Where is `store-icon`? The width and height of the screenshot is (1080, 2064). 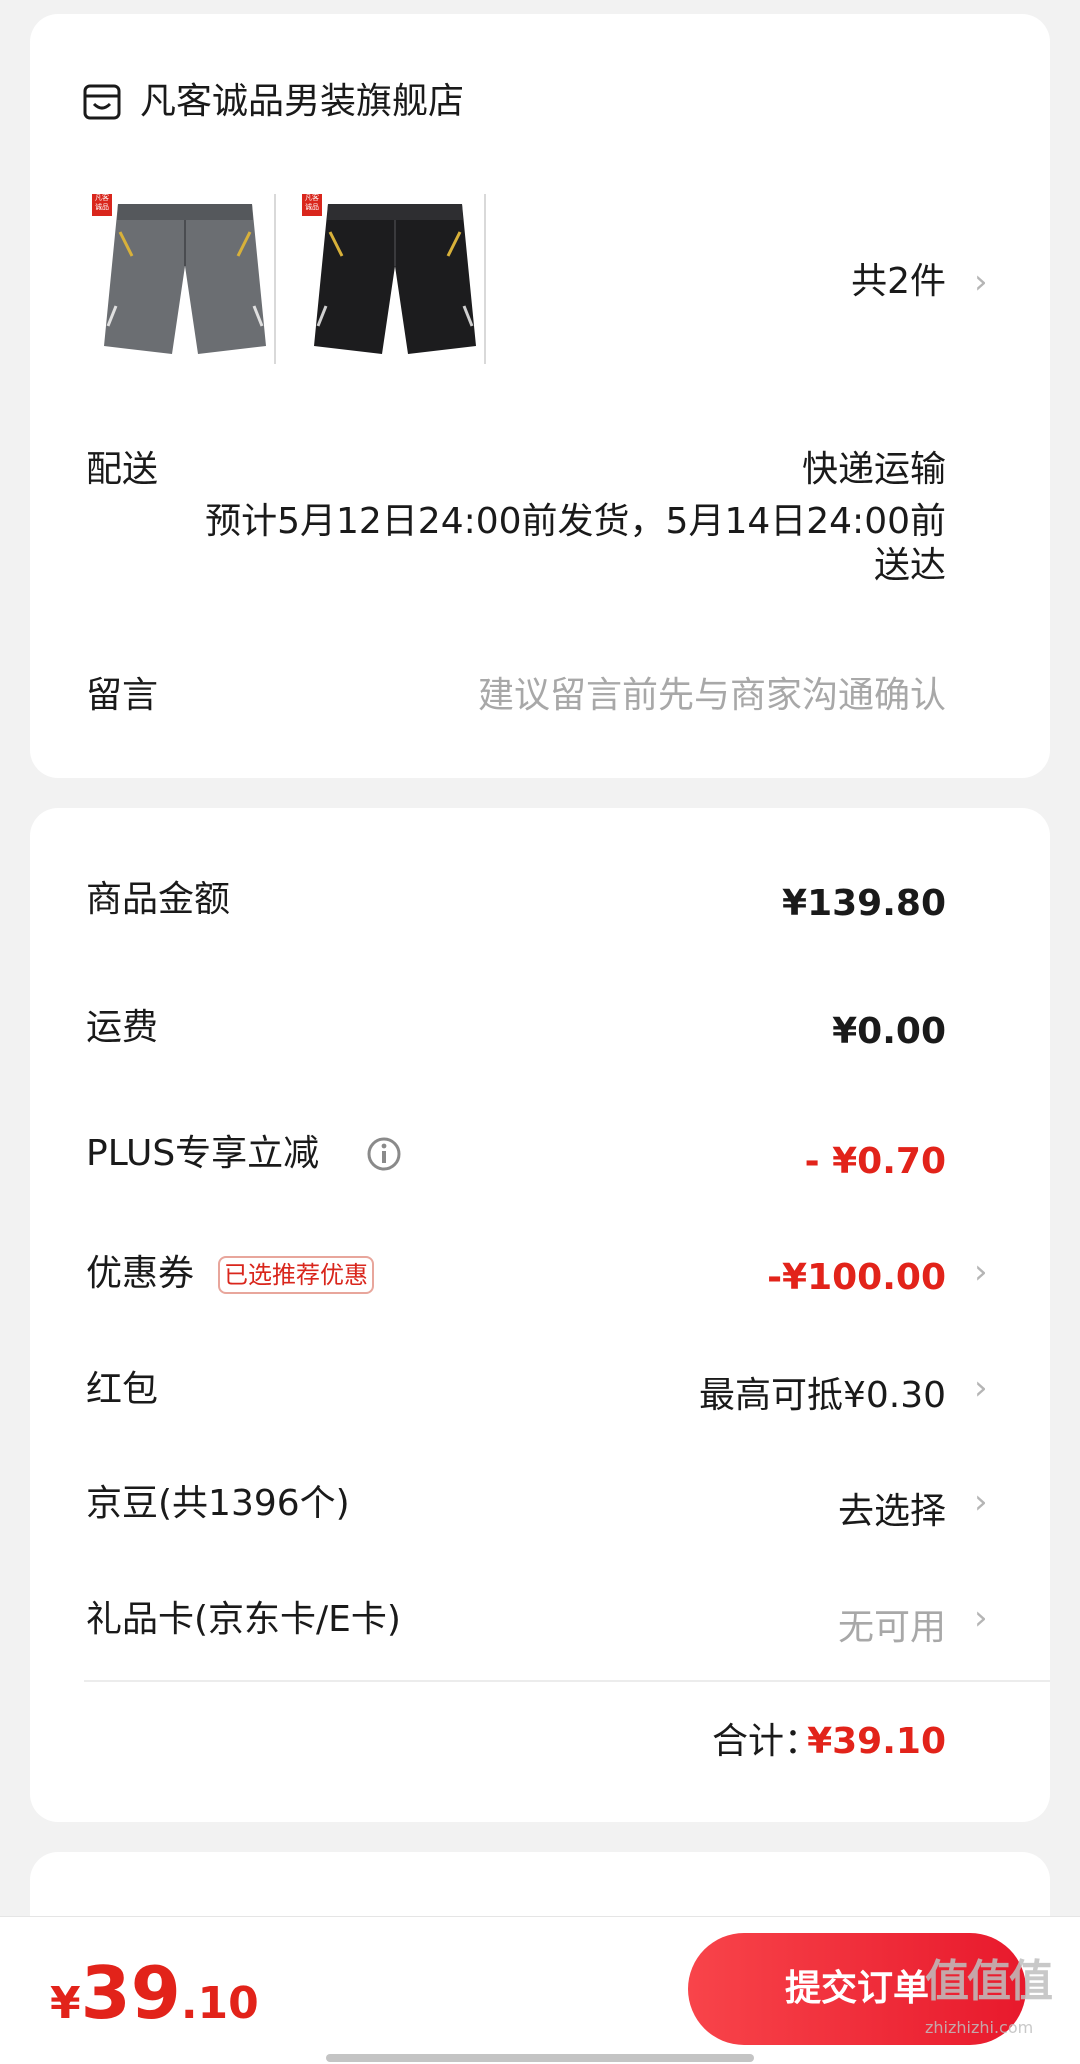 store-icon is located at coordinates (102, 102).